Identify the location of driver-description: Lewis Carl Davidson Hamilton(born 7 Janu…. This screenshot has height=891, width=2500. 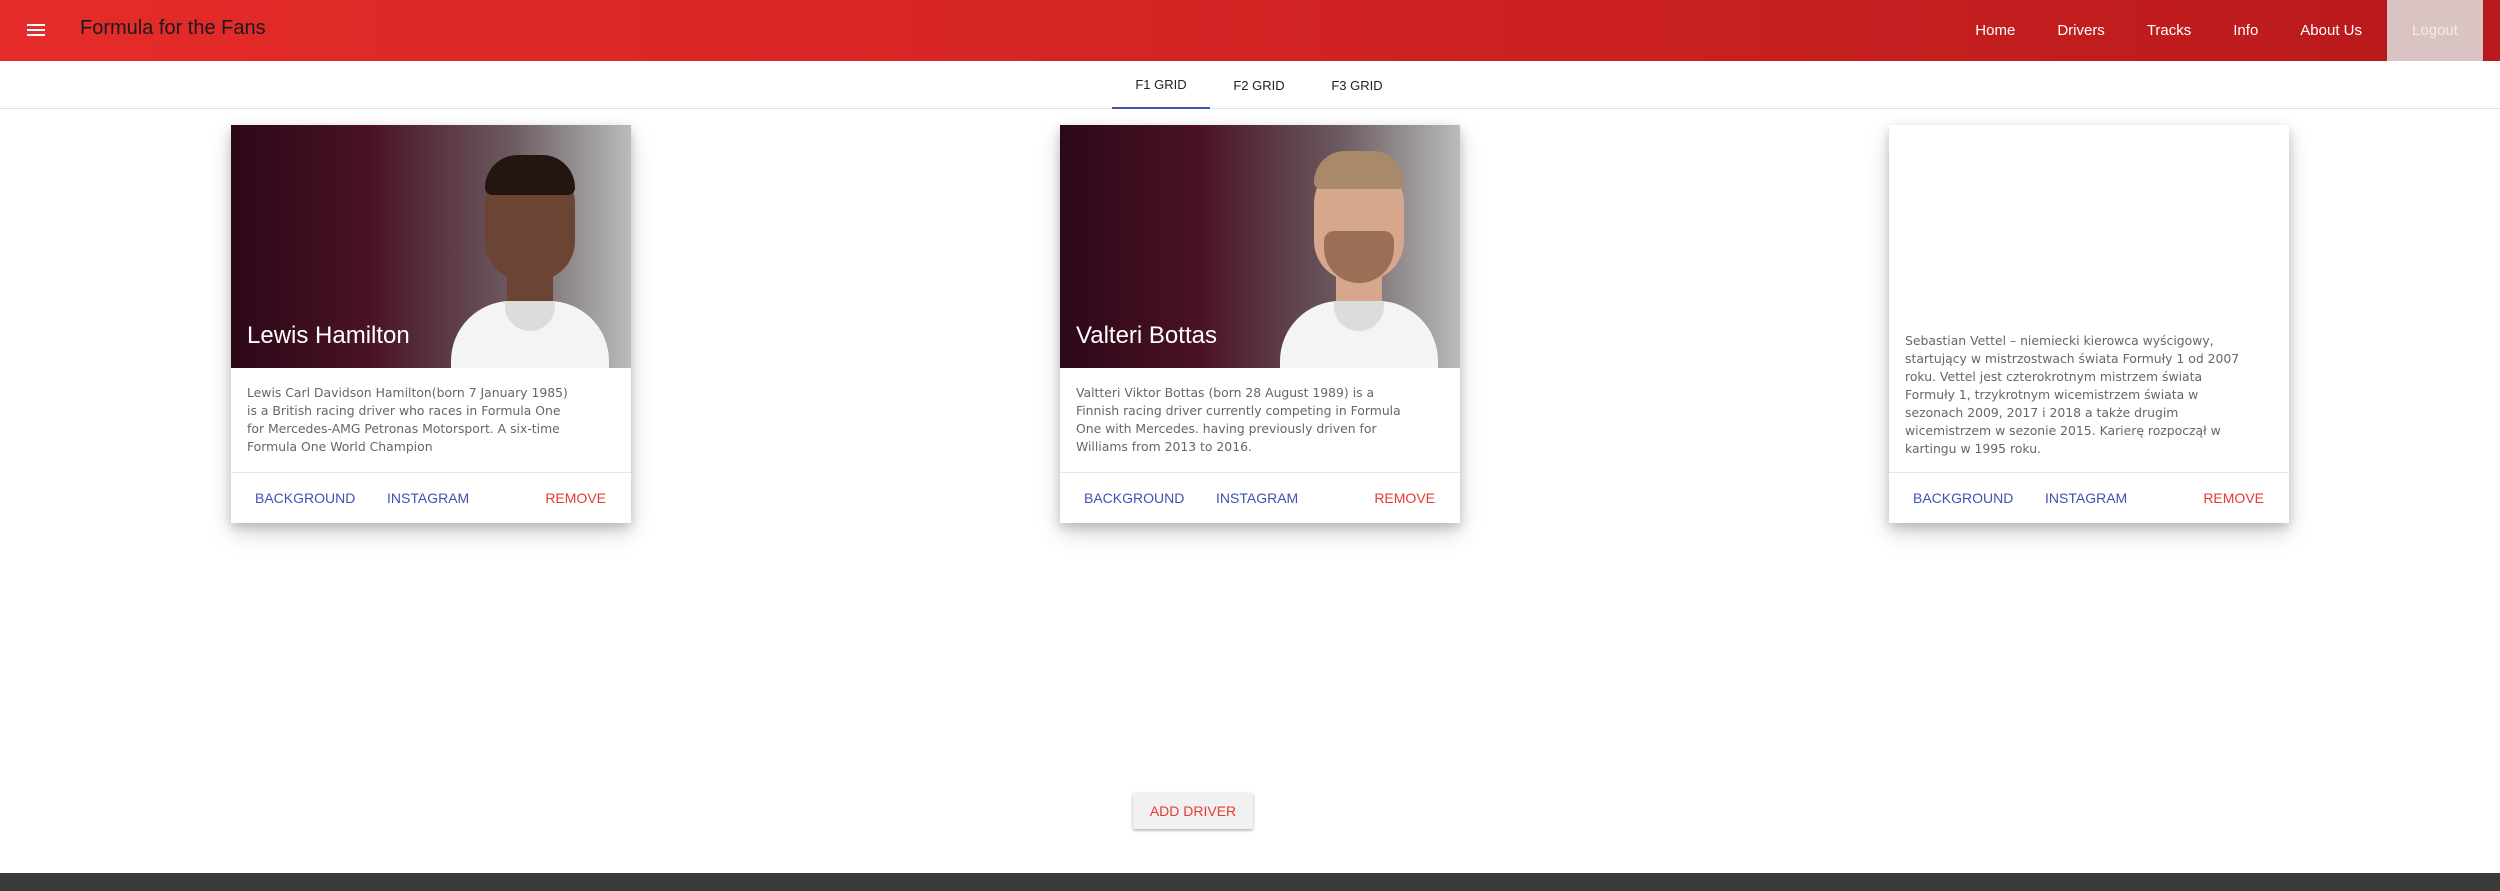
(407, 419).